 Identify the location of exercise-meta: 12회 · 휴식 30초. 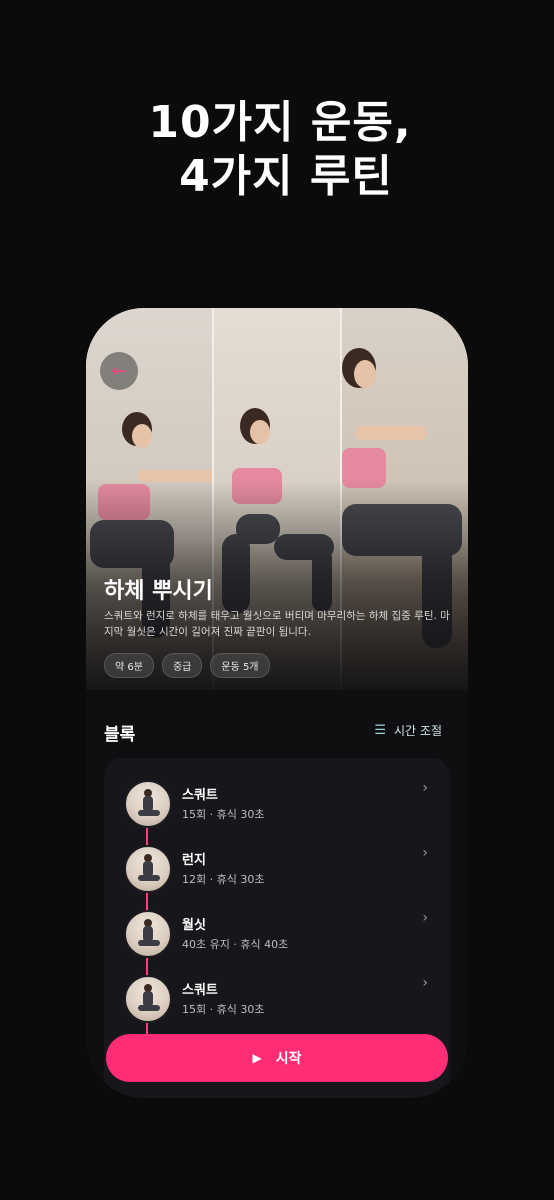
(223, 879).